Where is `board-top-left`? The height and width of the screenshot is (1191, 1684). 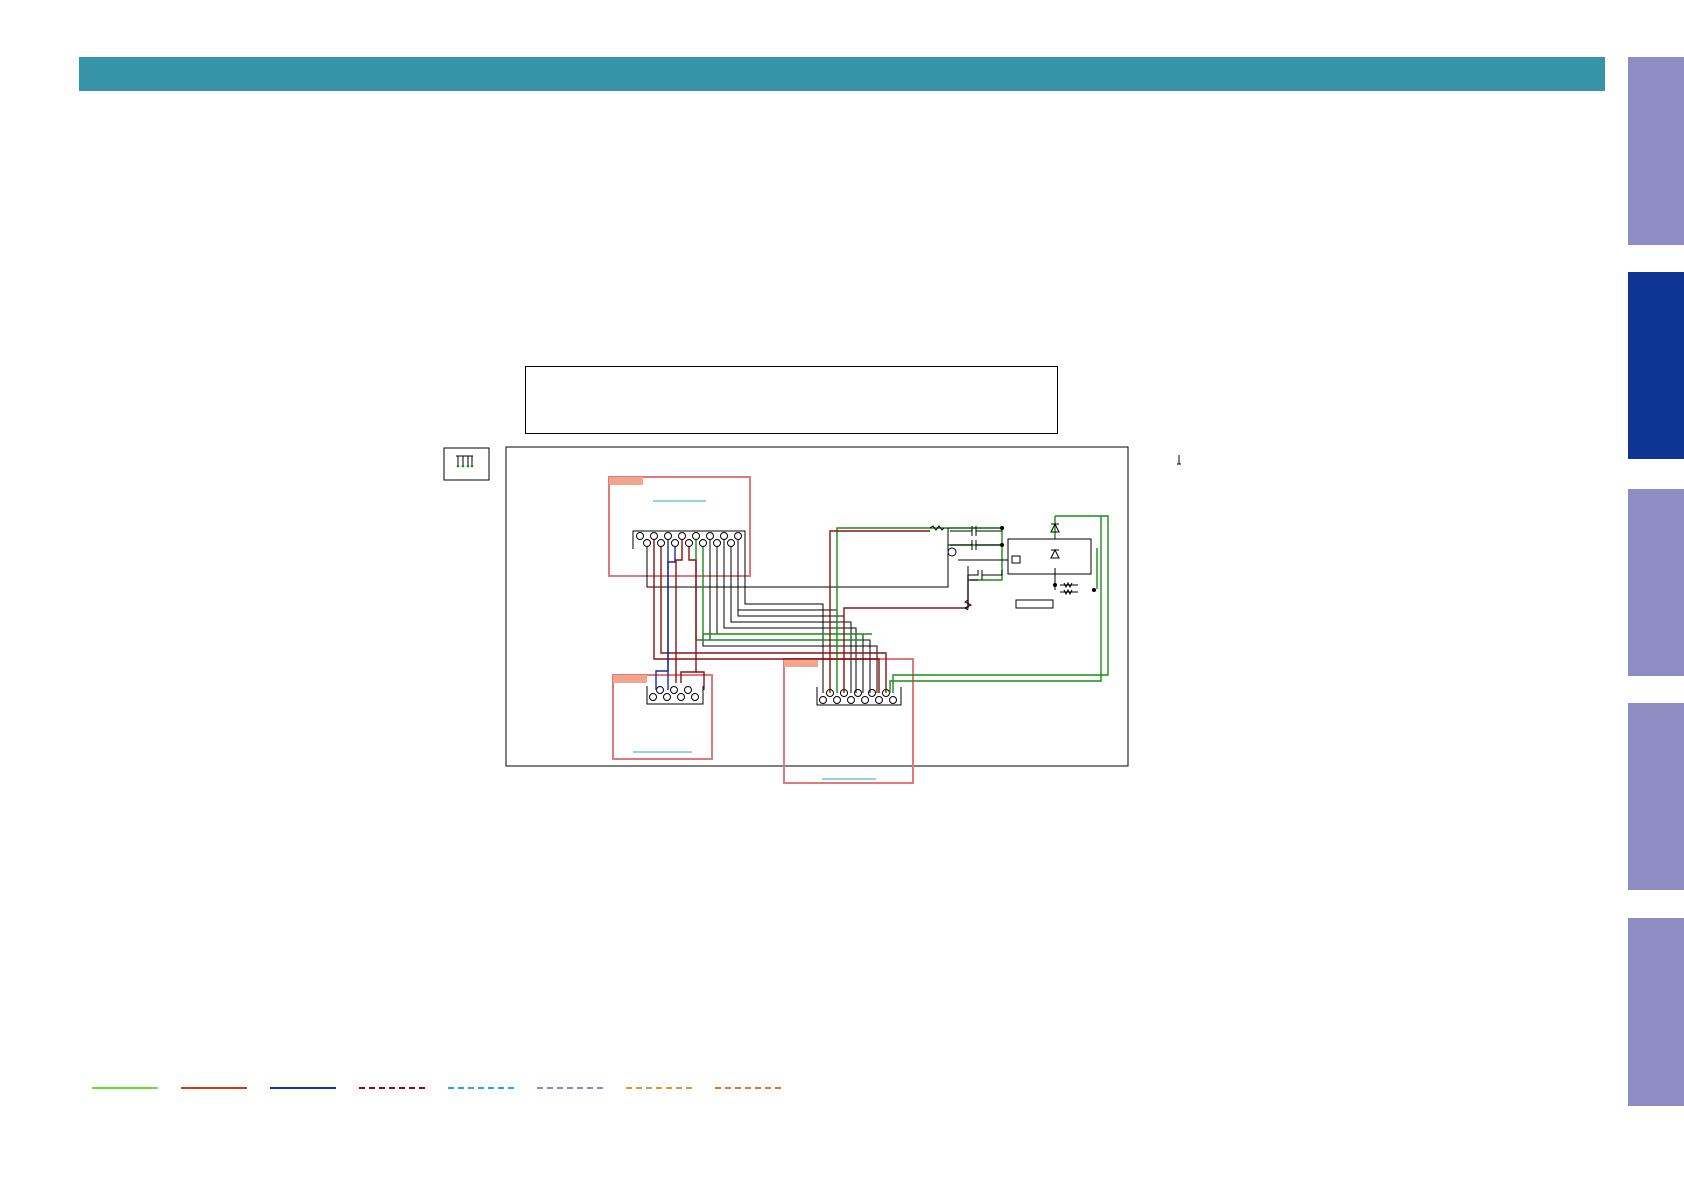 board-top-left is located at coordinates (679, 526).